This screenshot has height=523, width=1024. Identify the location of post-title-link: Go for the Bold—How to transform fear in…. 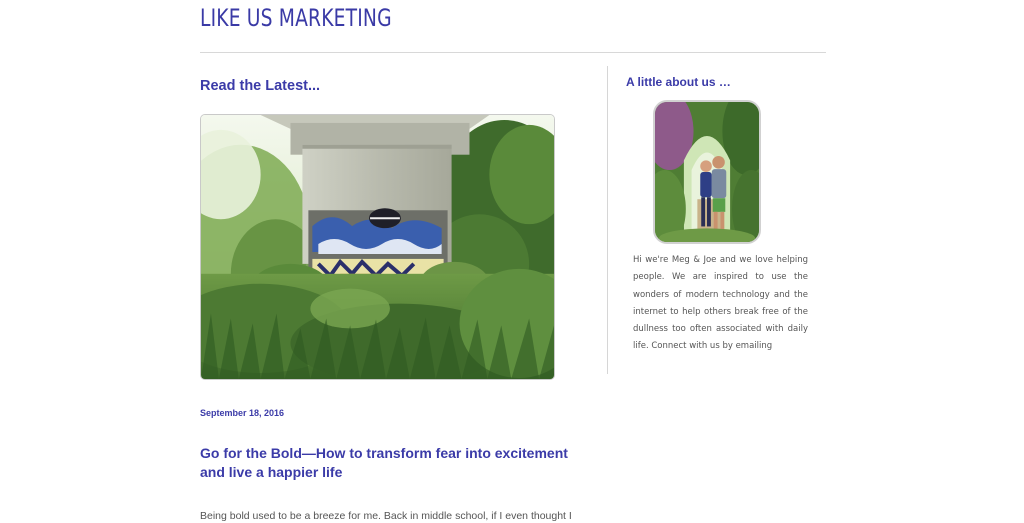
(385, 463).